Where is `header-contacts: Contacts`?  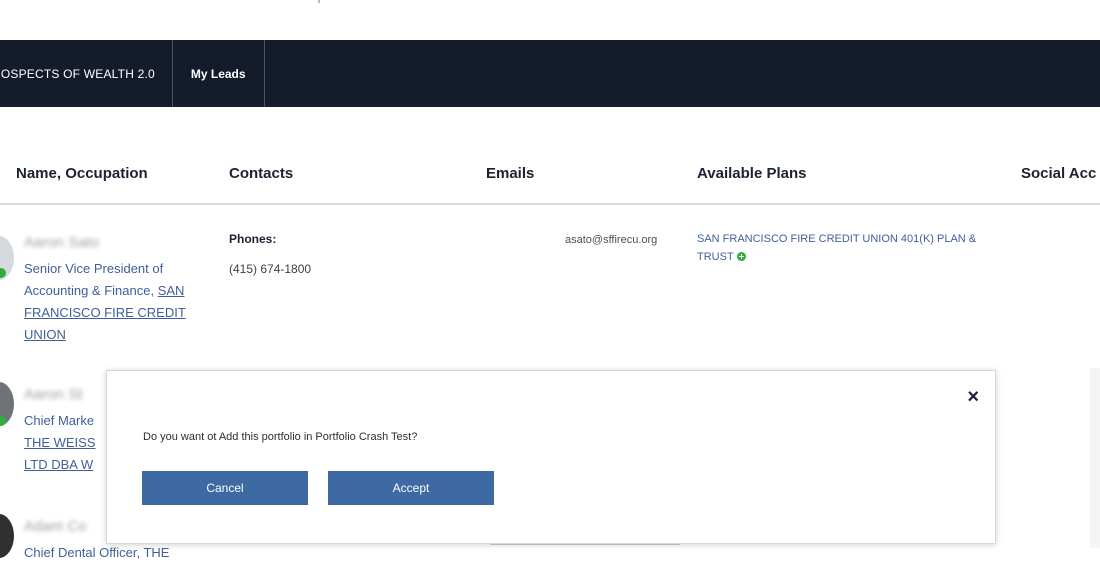
header-contacts: Contacts is located at coordinates (261, 173).